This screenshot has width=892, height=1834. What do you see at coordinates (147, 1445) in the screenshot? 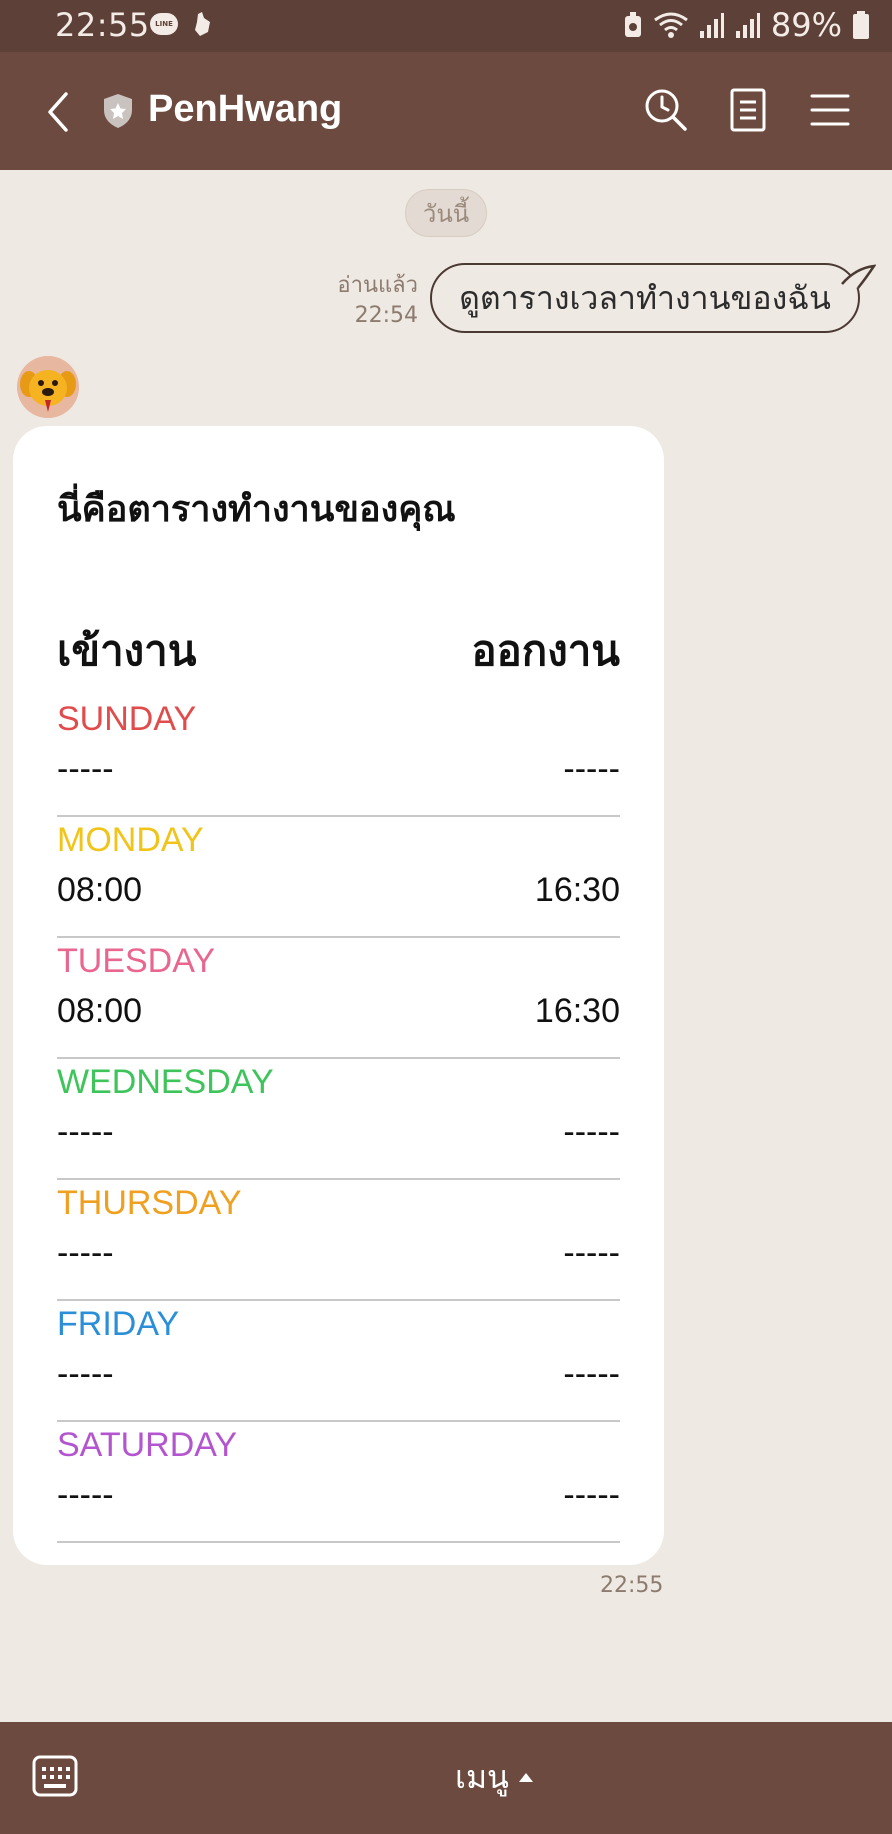
I see `day-name: SATURDAY` at bounding box center [147, 1445].